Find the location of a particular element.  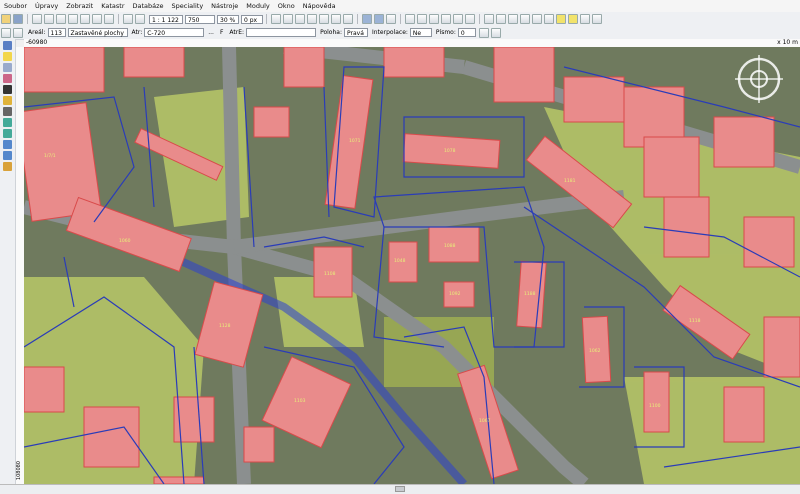

refresh-icon is located at coordinates (495, 32).